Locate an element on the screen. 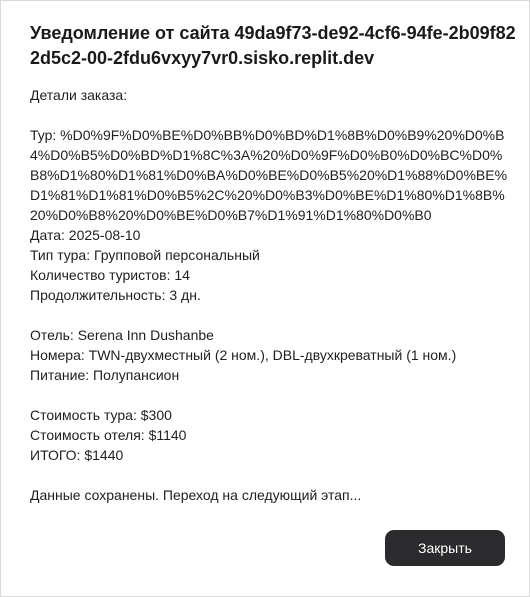 This screenshot has width=530, height=597. message-line-heading: Детали заказа: is located at coordinates (79, 95).